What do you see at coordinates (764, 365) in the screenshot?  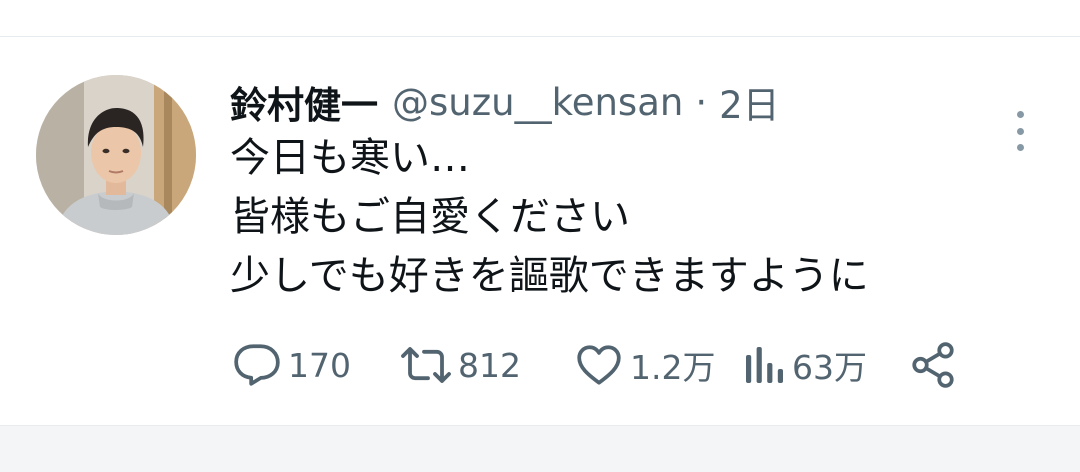 I see `views-icon` at bounding box center [764, 365].